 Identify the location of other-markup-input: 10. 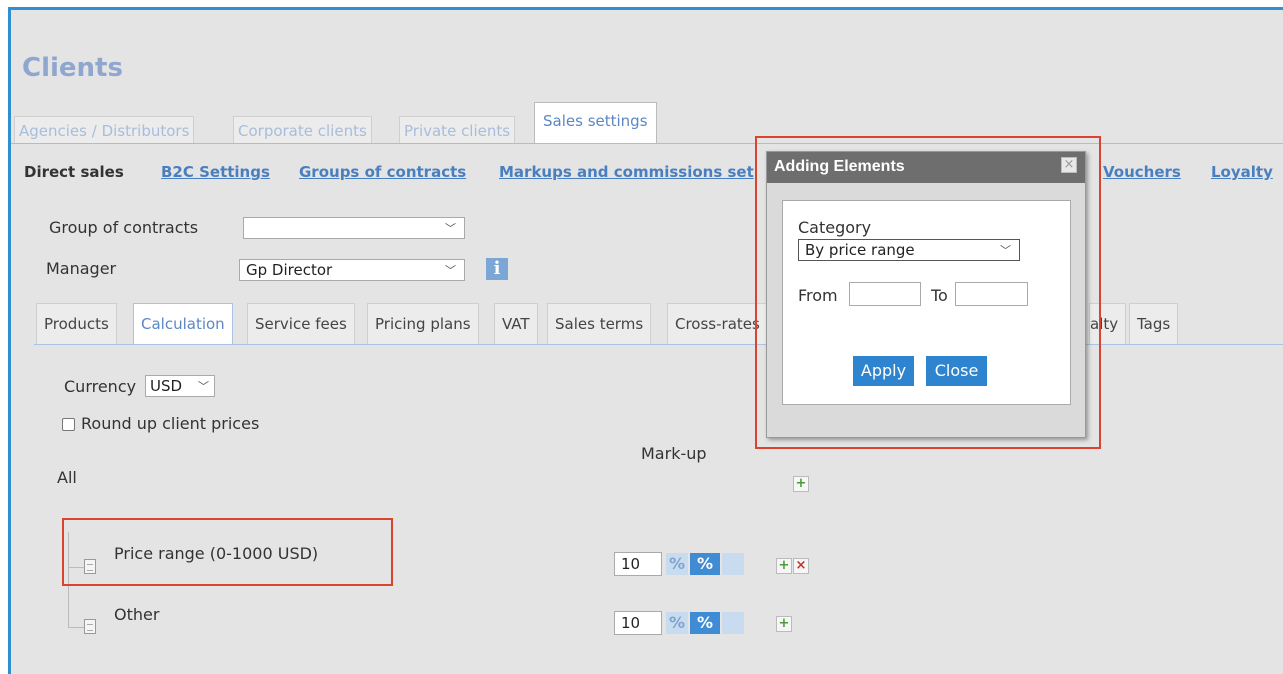
(638, 623).